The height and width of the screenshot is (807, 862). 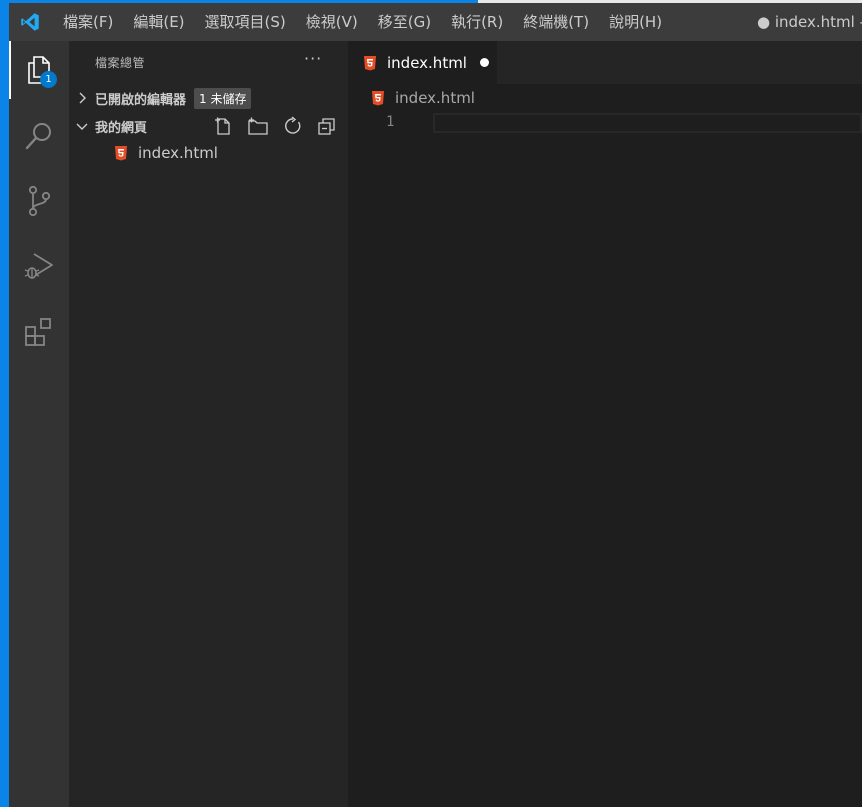 What do you see at coordinates (48, 79) in the screenshot?
I see `explorer-badge: 1` at bounding box center [48, 79].